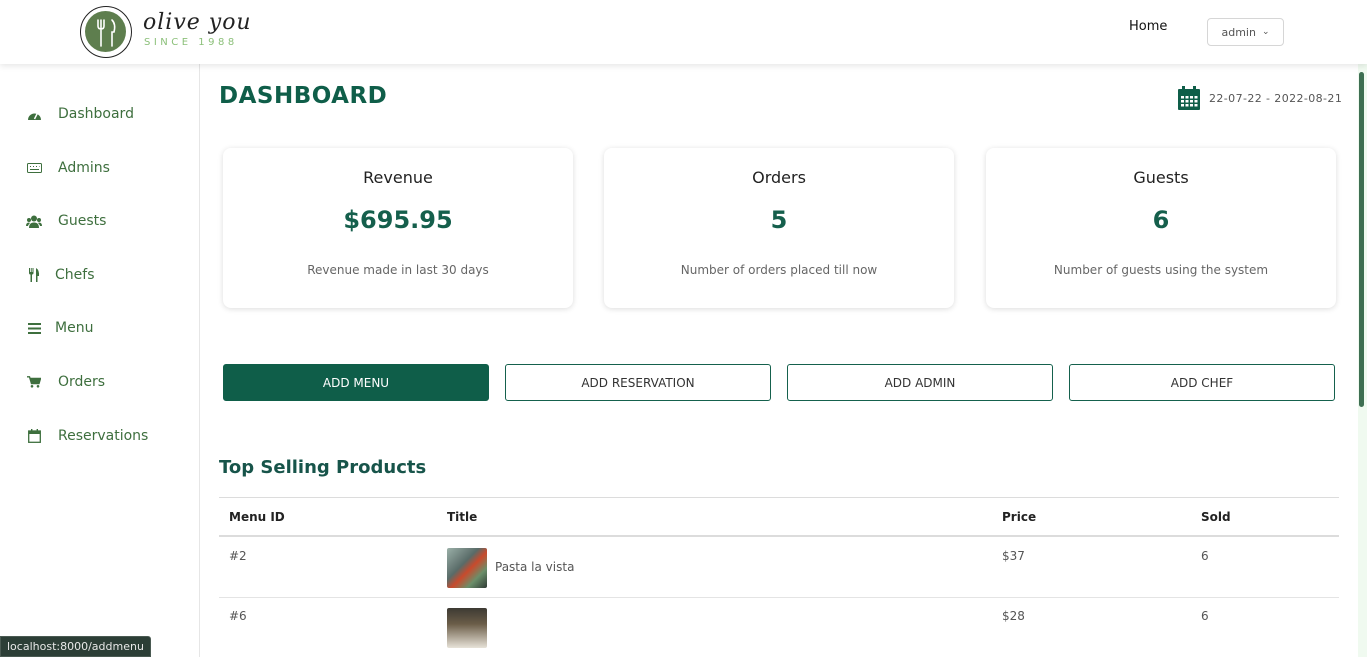 The width and height of the screenshot is (1367, 657). What do you see at coordinates (75, 646) in the screenshot?
I see `status-bar-url: localhost:8000/addmenu` at bounding box center [75, 646].